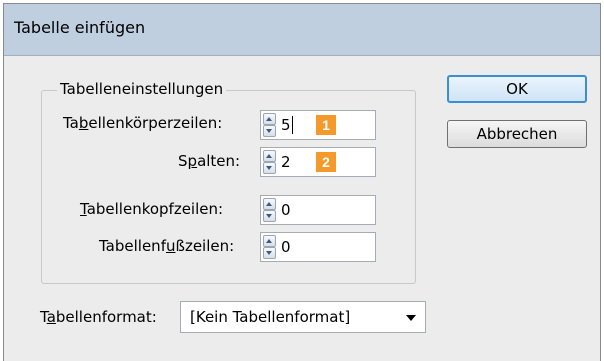 The image size is (604, 361). What do you see at coordinates (326, 125) in the screenshot?
I see `step-badge-1: 1` at bounding box center [326, 125].